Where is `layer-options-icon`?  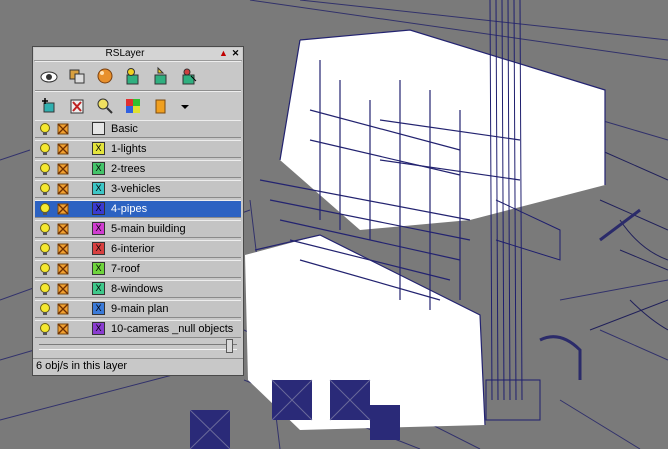 layer-options-icon is located at coordinates (161, 106).